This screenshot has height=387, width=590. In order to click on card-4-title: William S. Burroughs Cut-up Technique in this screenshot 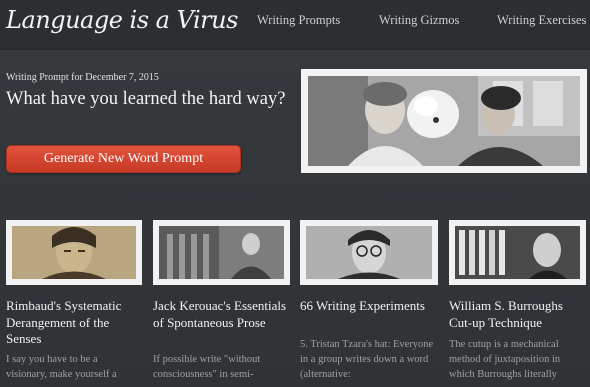, I will do `click(518, 314)`.